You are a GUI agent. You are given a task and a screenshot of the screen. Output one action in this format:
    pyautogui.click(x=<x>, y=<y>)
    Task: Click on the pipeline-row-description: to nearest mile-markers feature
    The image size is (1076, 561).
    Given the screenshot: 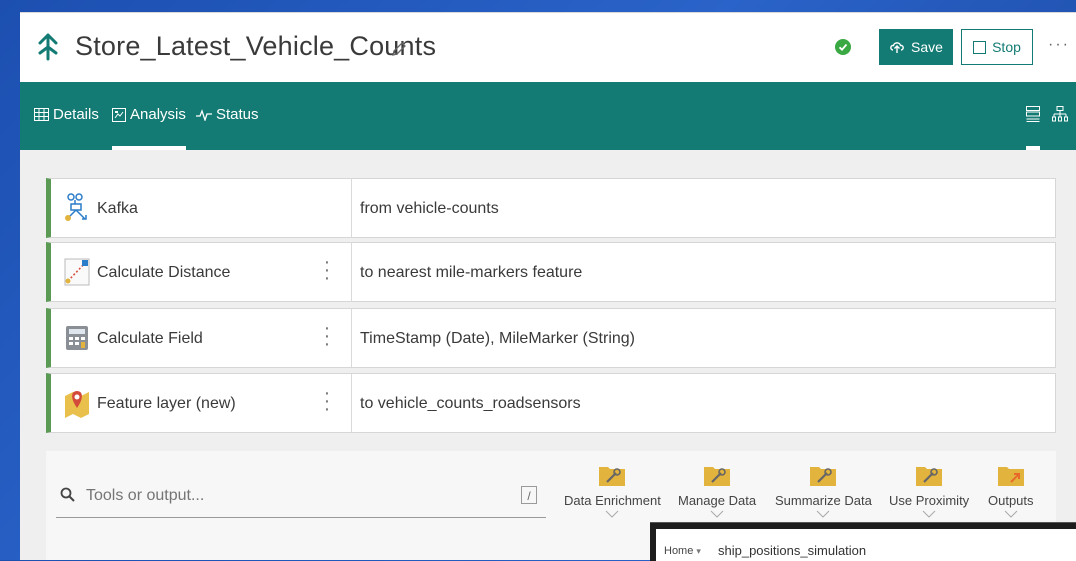 What is the action you would take?
    pyautogui.click(x=471, y=272)
    